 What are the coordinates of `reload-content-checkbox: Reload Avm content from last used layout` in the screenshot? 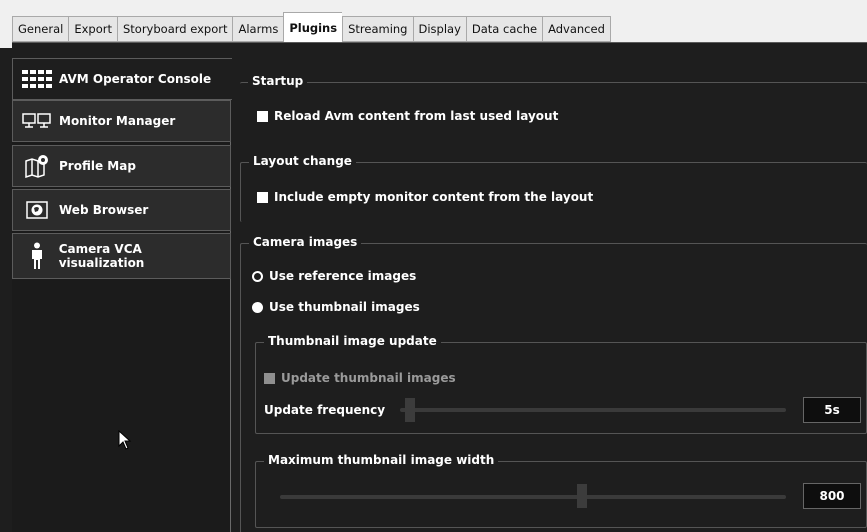 It's located at (407, 116).